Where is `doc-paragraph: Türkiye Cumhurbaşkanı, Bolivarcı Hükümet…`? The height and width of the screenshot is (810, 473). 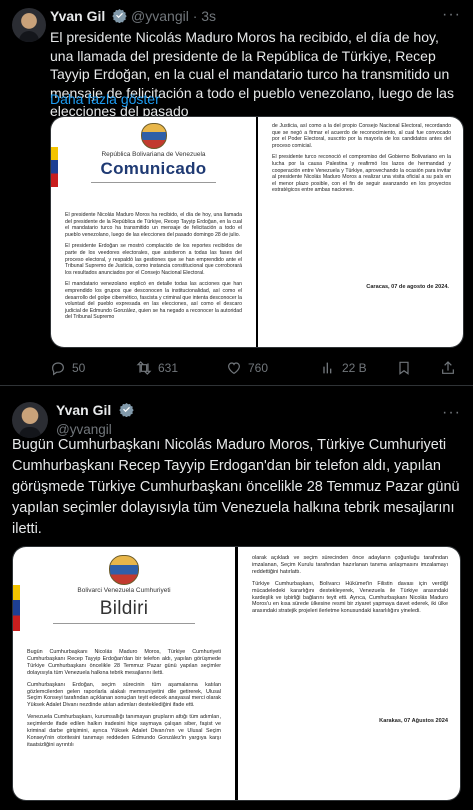
doc-paragraph: Türkiye Cumhurbaşkanı, Bolivarcı Hükümet… is located at coordinates (350, 597).